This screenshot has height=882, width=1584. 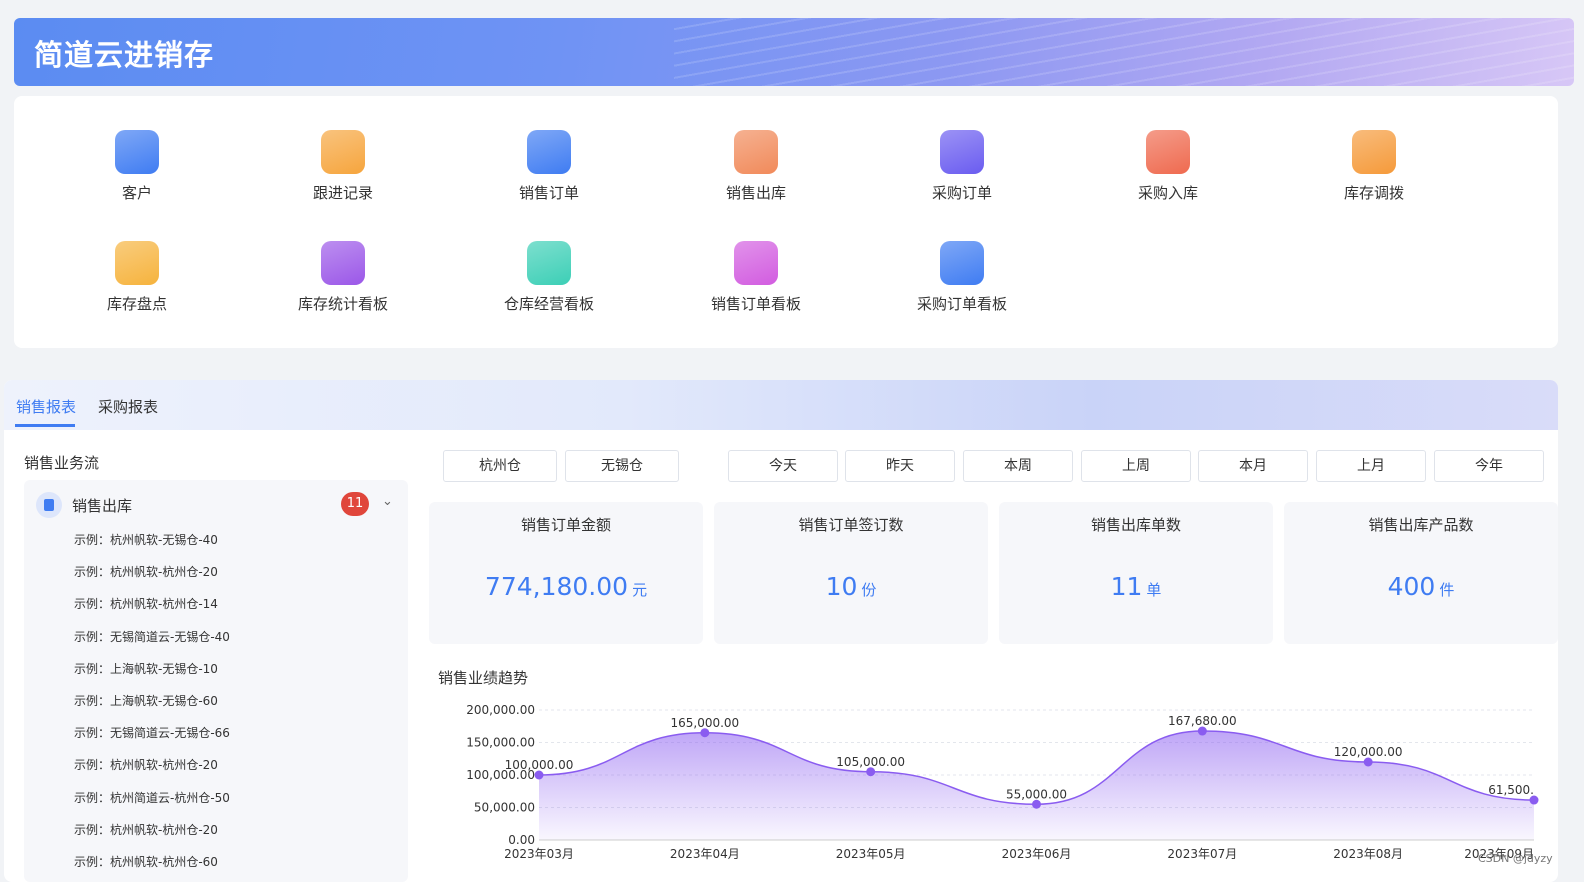 I want to click on filter-period-today: 今天, so click(x=783, y=466).